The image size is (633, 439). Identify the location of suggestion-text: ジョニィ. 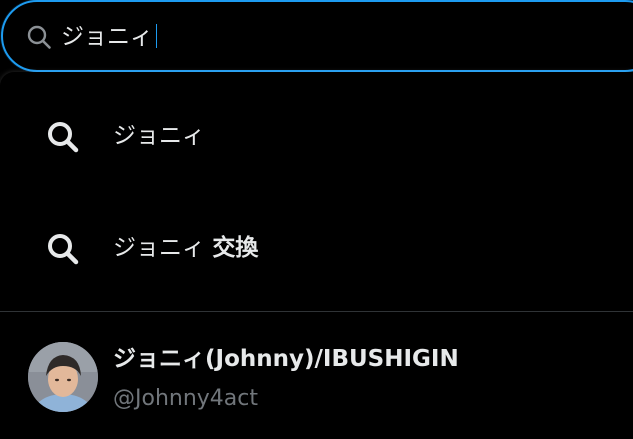
(159, 136).